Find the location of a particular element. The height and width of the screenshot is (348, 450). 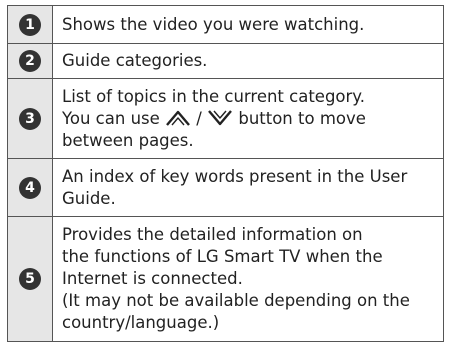

description-line: You can use / button to move is located at coordinates (249, 119).